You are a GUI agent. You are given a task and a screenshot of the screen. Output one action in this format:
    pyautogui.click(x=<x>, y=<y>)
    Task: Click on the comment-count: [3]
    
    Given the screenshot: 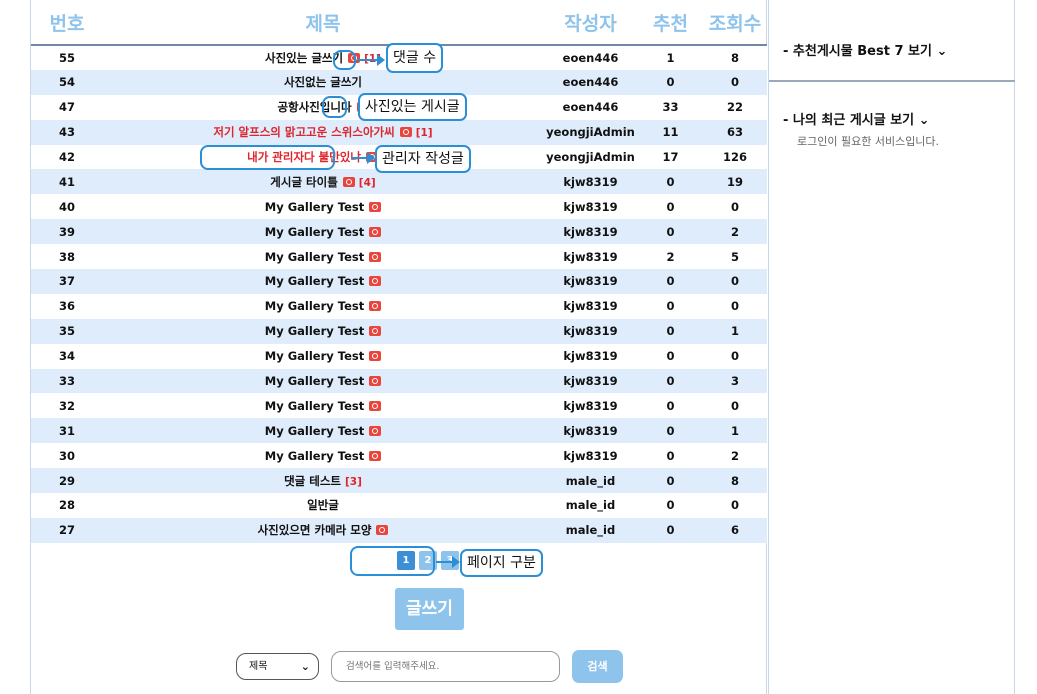 What is the action you would take?
    pyautogui.click(x=353, y=481)
    